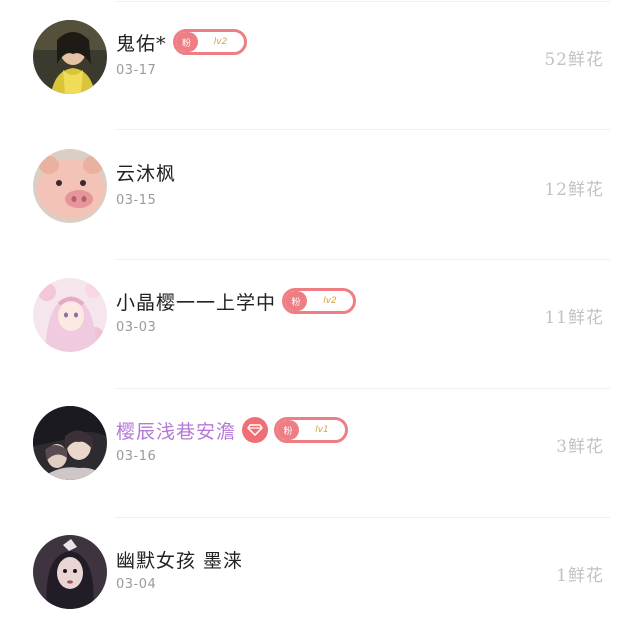  What do you see at coordinates (136, 456) in the screenshot?
I see `gift-date: 03-16` at bounding box center [136, 456].